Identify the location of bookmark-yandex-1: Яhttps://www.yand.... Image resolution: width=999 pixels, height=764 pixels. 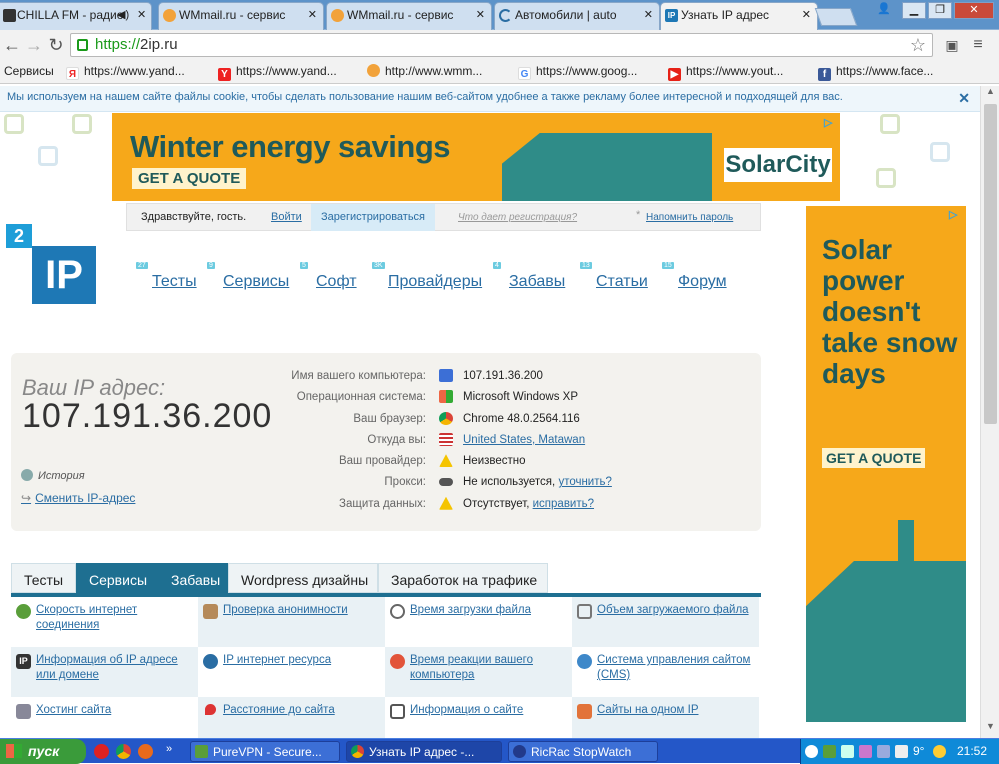
(125, 72).